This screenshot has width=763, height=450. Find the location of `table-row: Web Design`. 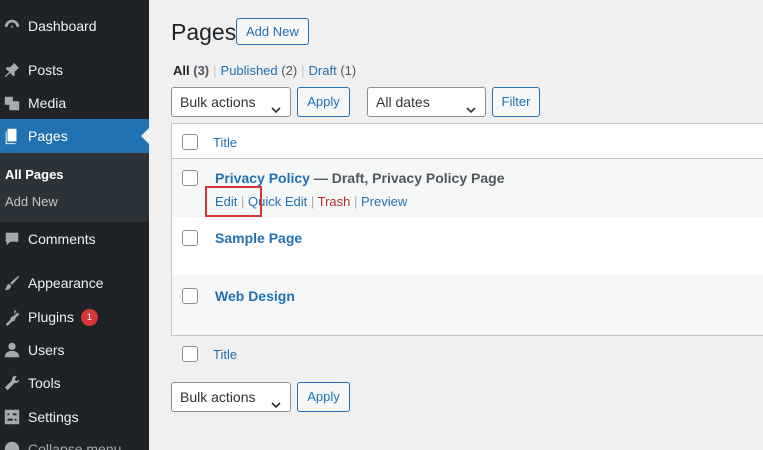

table-row: Web Design is located at coordinates (467, 305).